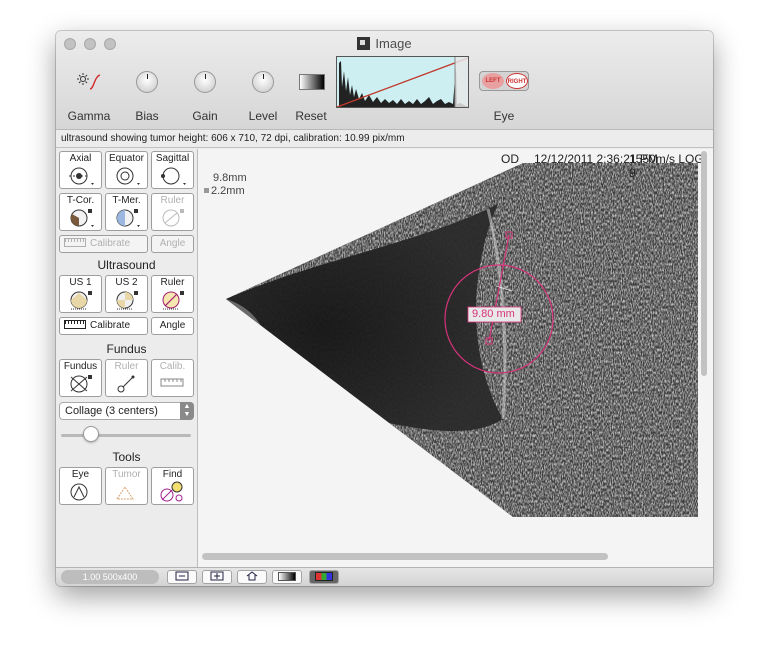 This screenshot has height=666, width=769. I want to click on equator-label: Equator, so click(126, 158).